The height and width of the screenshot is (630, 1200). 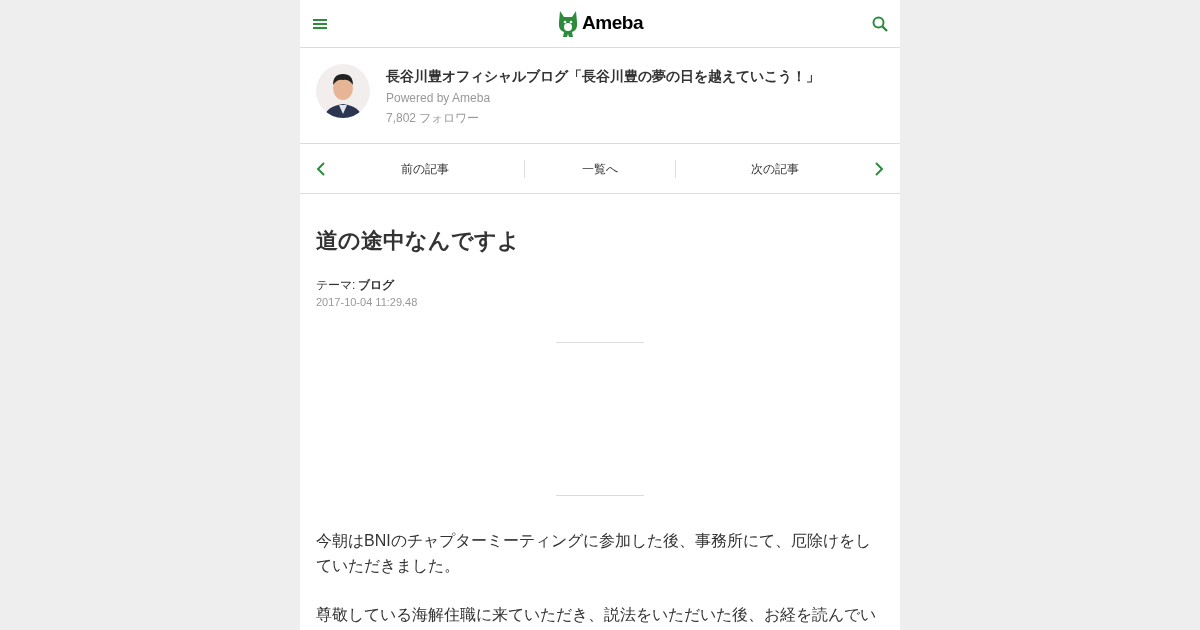 What do you see at coordinates (594, 553) in the screenshot?
I see `article-paragraph: 今朝はBNIのチャプターミーティングに参加した後、事務所にて、厄除けをしていただきました。` at bounding box center [594, 553].